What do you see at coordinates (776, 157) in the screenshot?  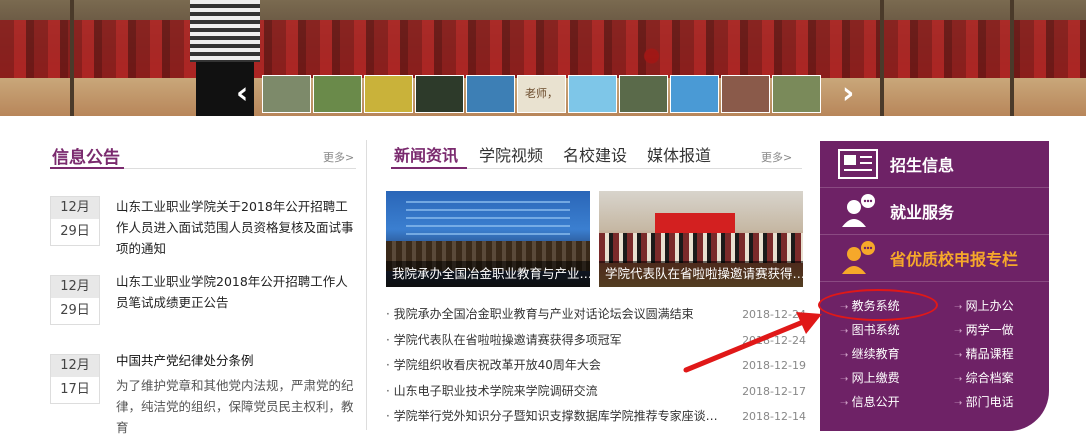 I see `news-more-link: 更多>` at bounding box center [776, 157].